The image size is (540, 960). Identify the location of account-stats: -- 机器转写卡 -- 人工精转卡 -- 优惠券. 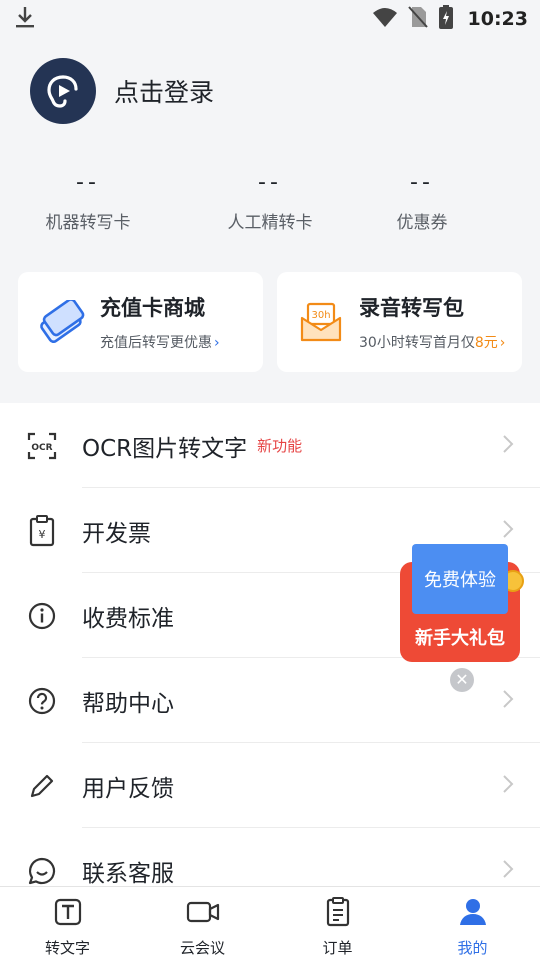
(270, 201).